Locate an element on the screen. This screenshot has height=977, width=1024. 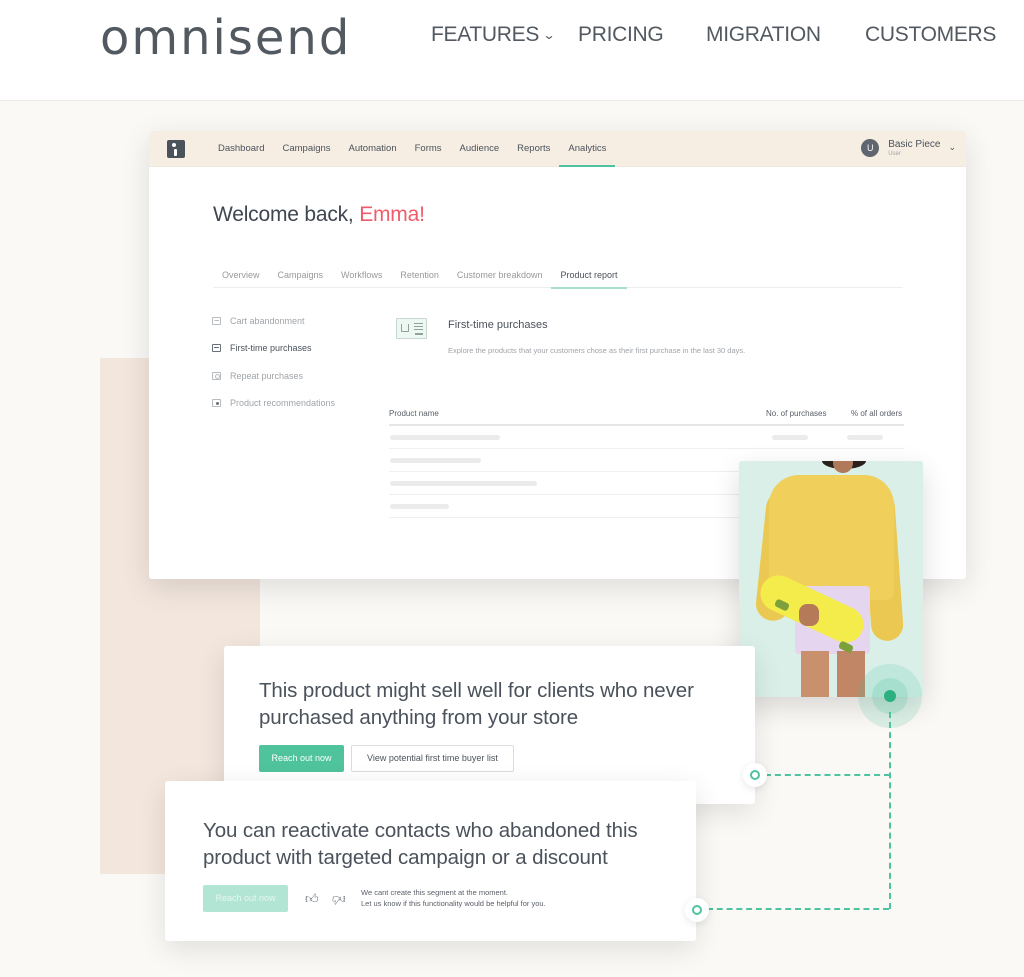
thumbs-down-icon: 👍︎ is located at coordinates (339, 899).